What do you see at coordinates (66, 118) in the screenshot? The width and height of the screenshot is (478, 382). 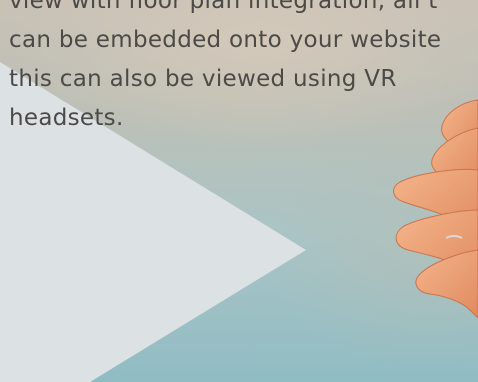 I see `description-line: headsets.` at bounding box center [66, 118].